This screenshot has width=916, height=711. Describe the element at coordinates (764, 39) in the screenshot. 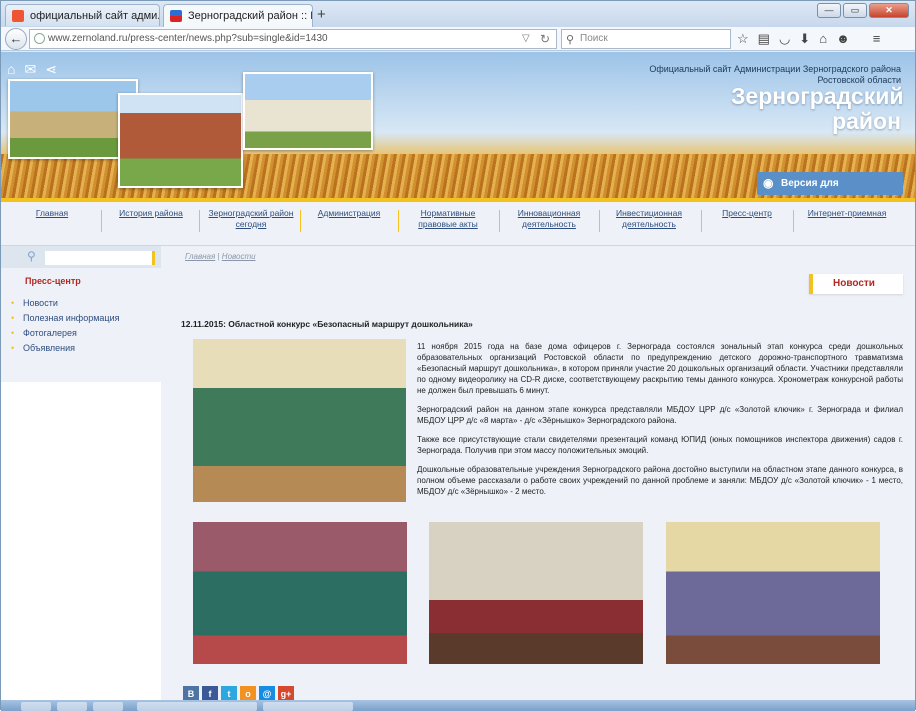

I see `reading-list-icon: ▤` at that location.